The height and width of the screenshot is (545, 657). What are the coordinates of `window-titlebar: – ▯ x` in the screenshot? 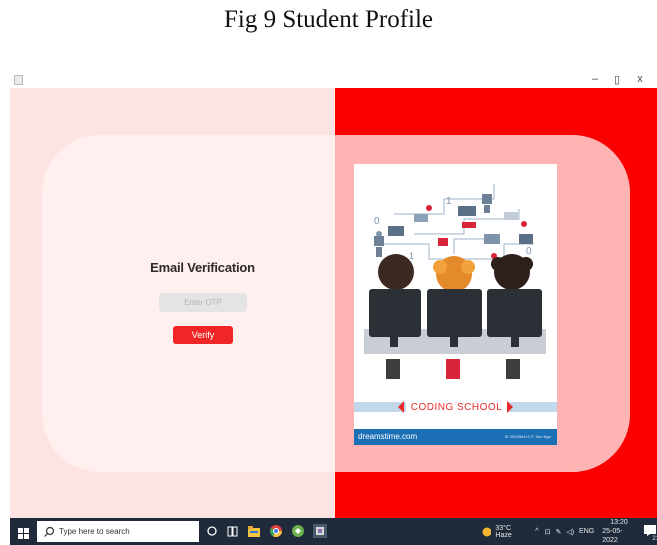 It's located at (333, 79).